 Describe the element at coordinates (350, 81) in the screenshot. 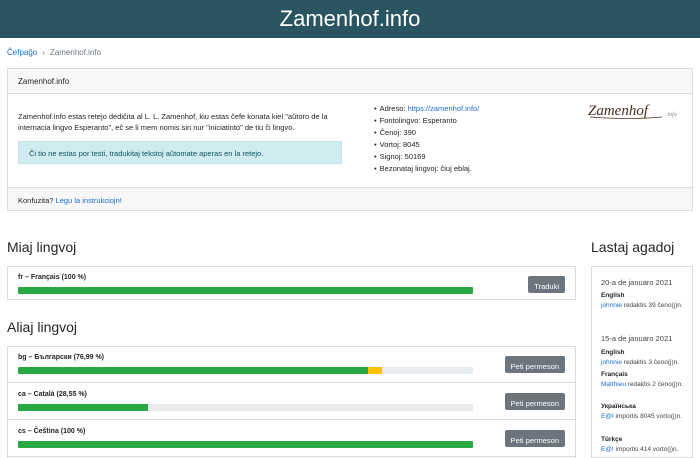

I see `project-card-title: Zamenhof.info` at that location.